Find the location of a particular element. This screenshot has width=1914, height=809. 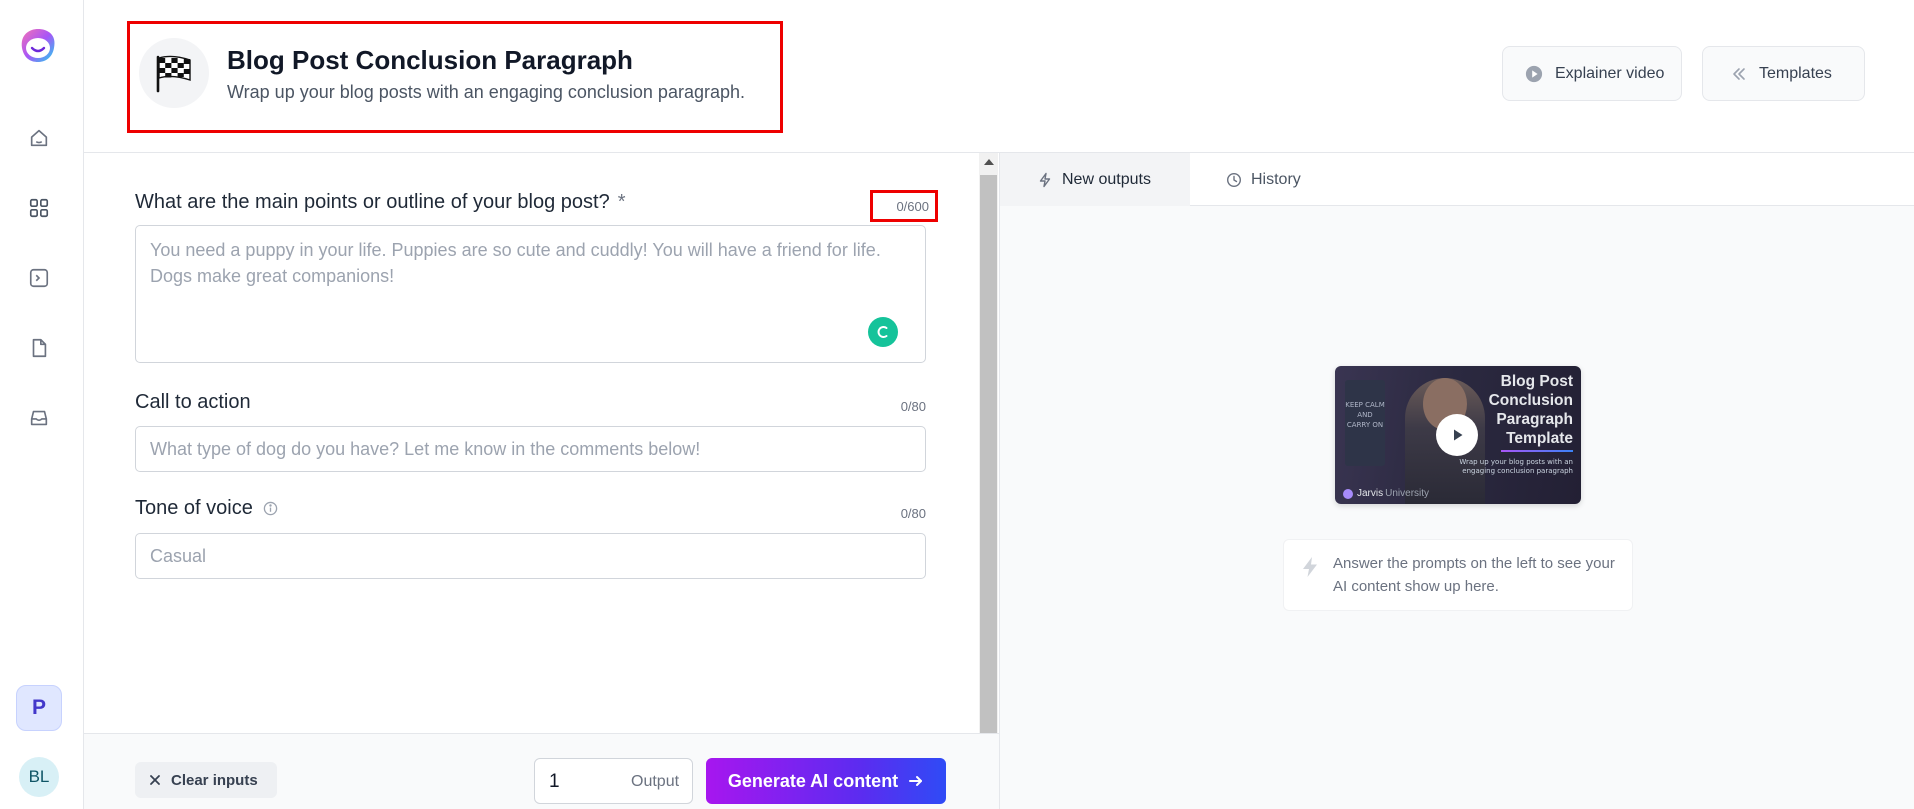

terminal-icon is located at coordinates (39, 278).